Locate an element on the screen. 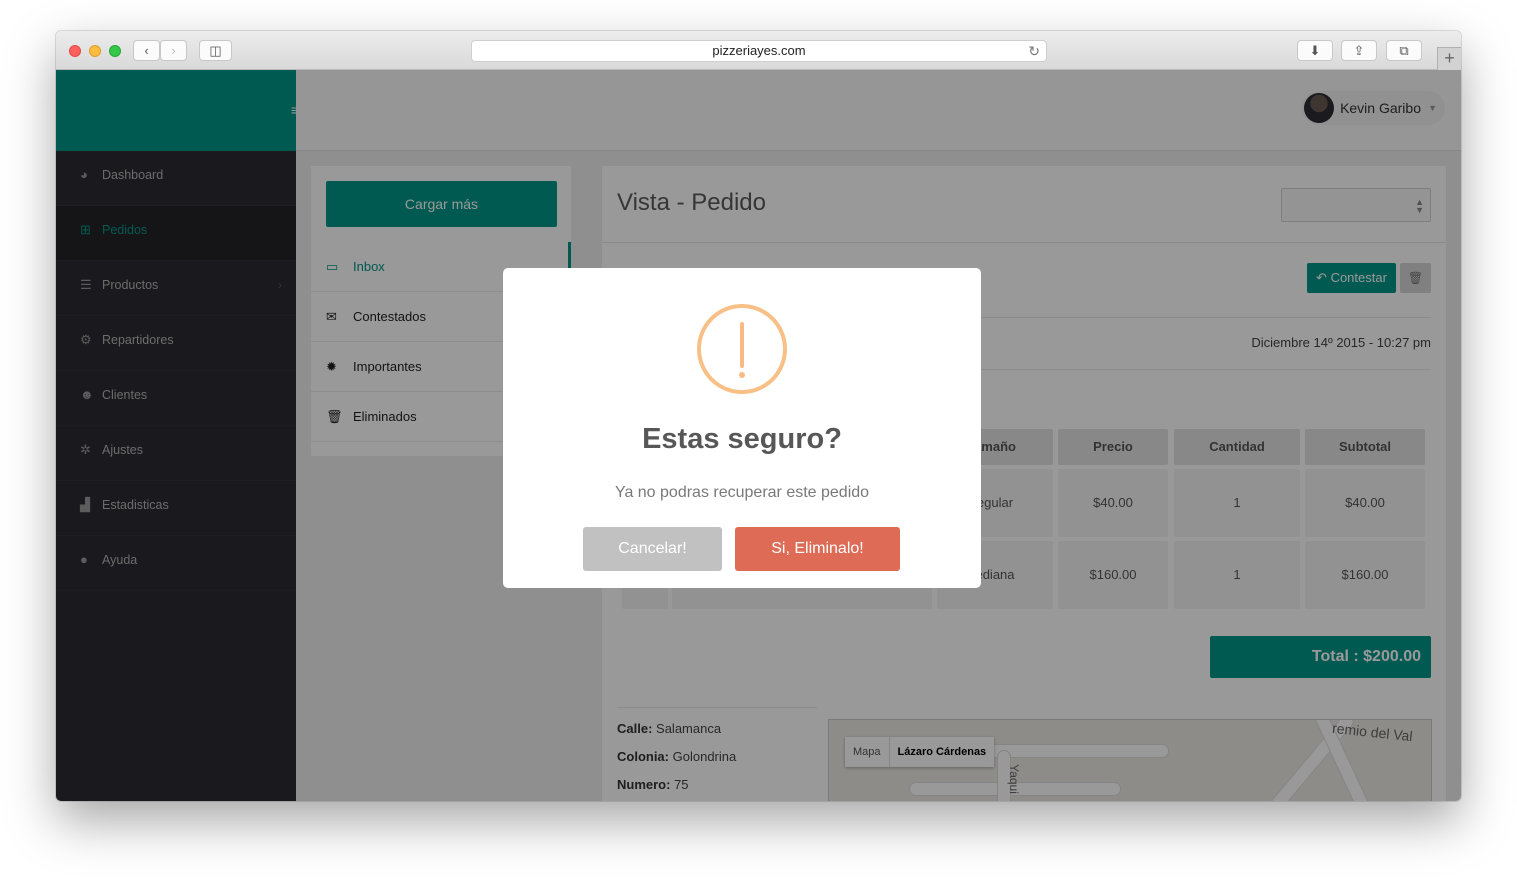 This screenshot has width=1517, height=881. warning-icon-dot is located at coordinates (742, 375).